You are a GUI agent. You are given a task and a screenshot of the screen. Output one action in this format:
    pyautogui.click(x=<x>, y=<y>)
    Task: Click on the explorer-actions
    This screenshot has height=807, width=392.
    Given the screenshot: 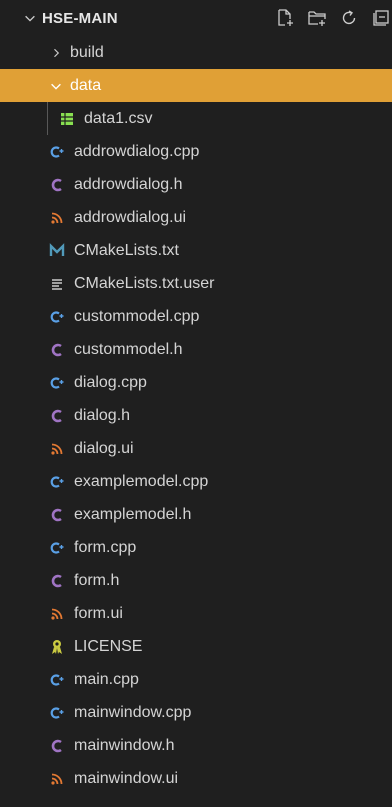 What is the action you would take?
    pyautogui.click(x=333, y=18)
    